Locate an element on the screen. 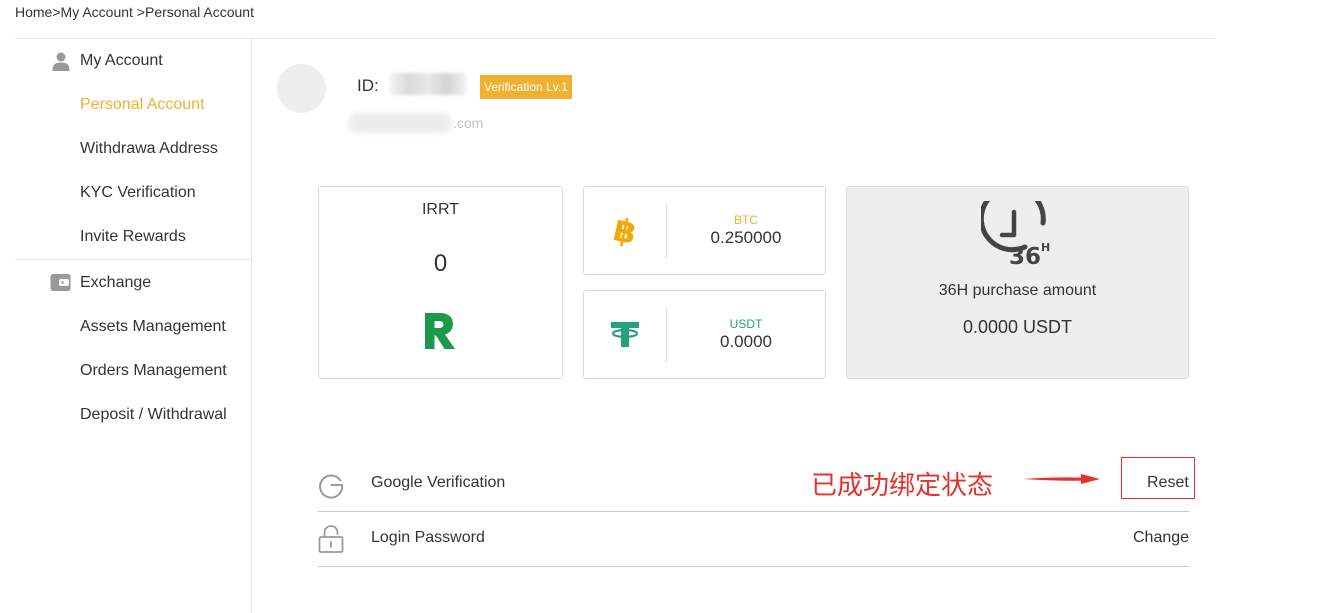 The image size is (1322, 613). arrow-right-icon is located at coordinates (1061, 481).